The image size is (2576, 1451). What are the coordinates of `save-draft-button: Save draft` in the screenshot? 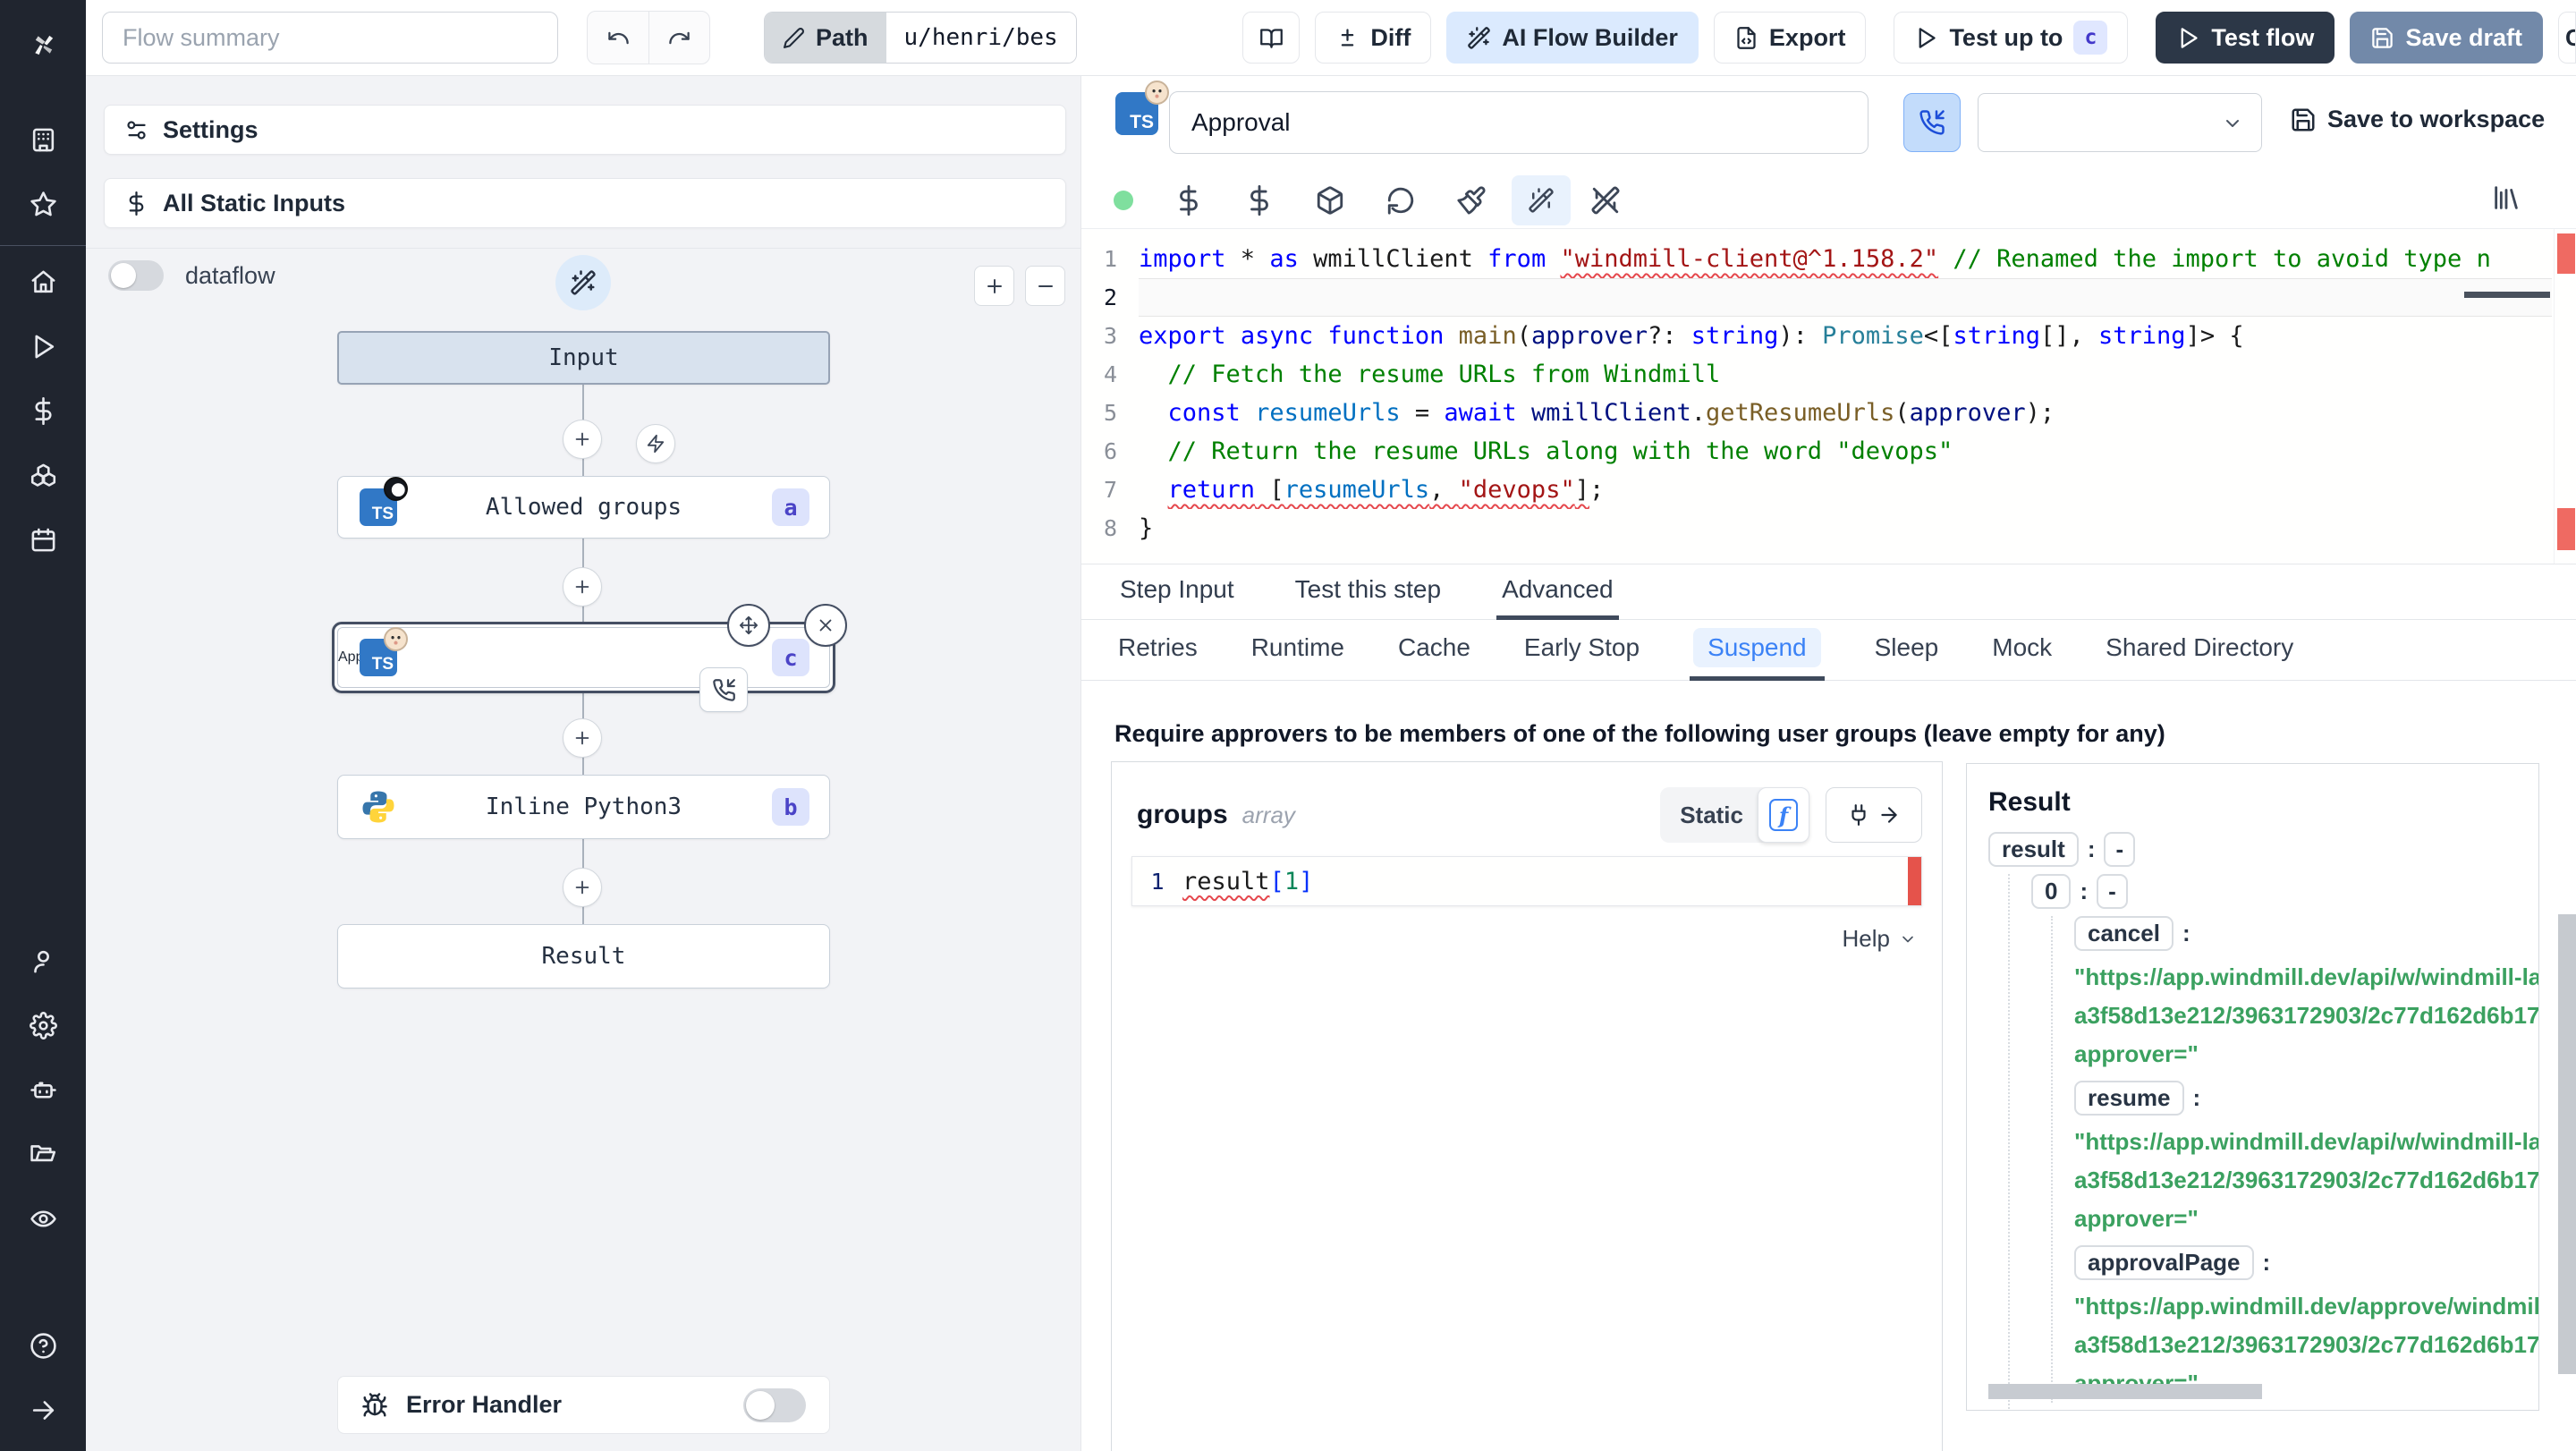 It's located at (2446, 38).